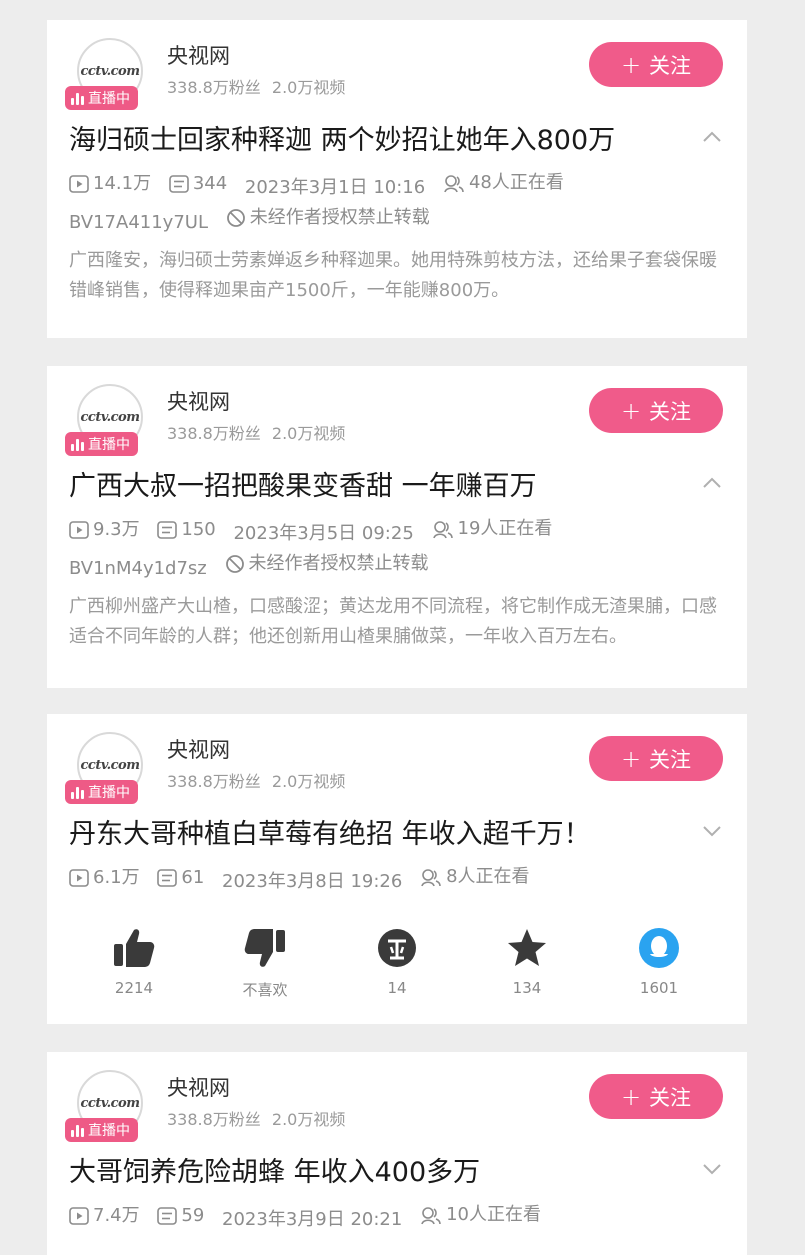 This screenshot has height=1255, width=805. What do you see at coordinates (342, 140) in the screenshot?
I see `video-title: 海归硕士回家种释迦 两个妙招让她年入800万` at bounding box center [342, 140].